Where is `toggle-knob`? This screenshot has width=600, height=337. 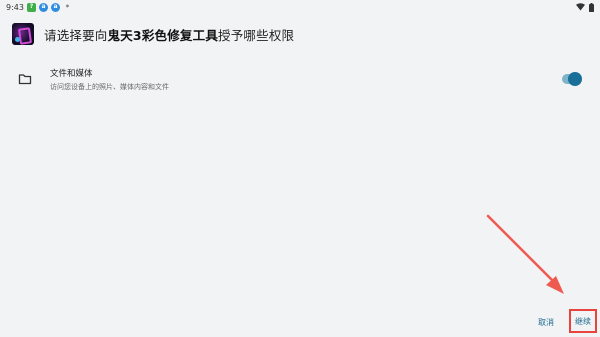 toggle-knob is located at coordinates (575, 79).